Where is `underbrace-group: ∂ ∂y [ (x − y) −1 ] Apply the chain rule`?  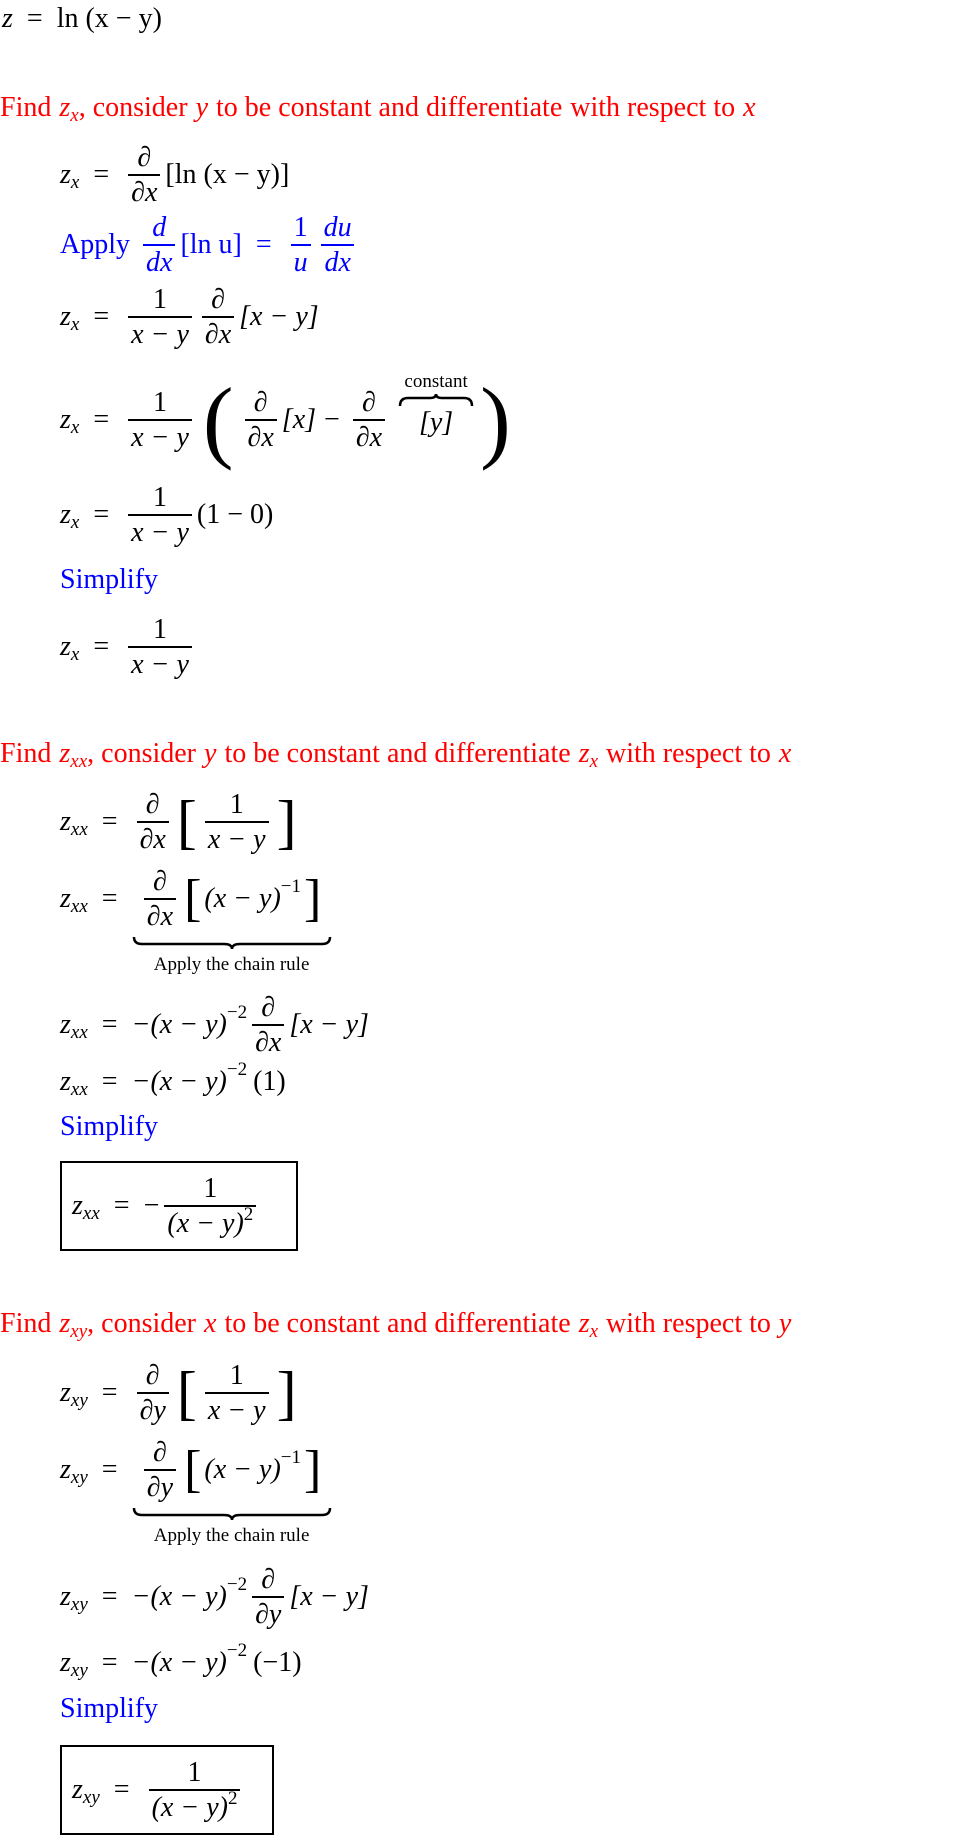
underbrace-group: ∂ ∂y [ (x − y) −1 ] Apply the chain rule is located at coordinates (232, 1490).